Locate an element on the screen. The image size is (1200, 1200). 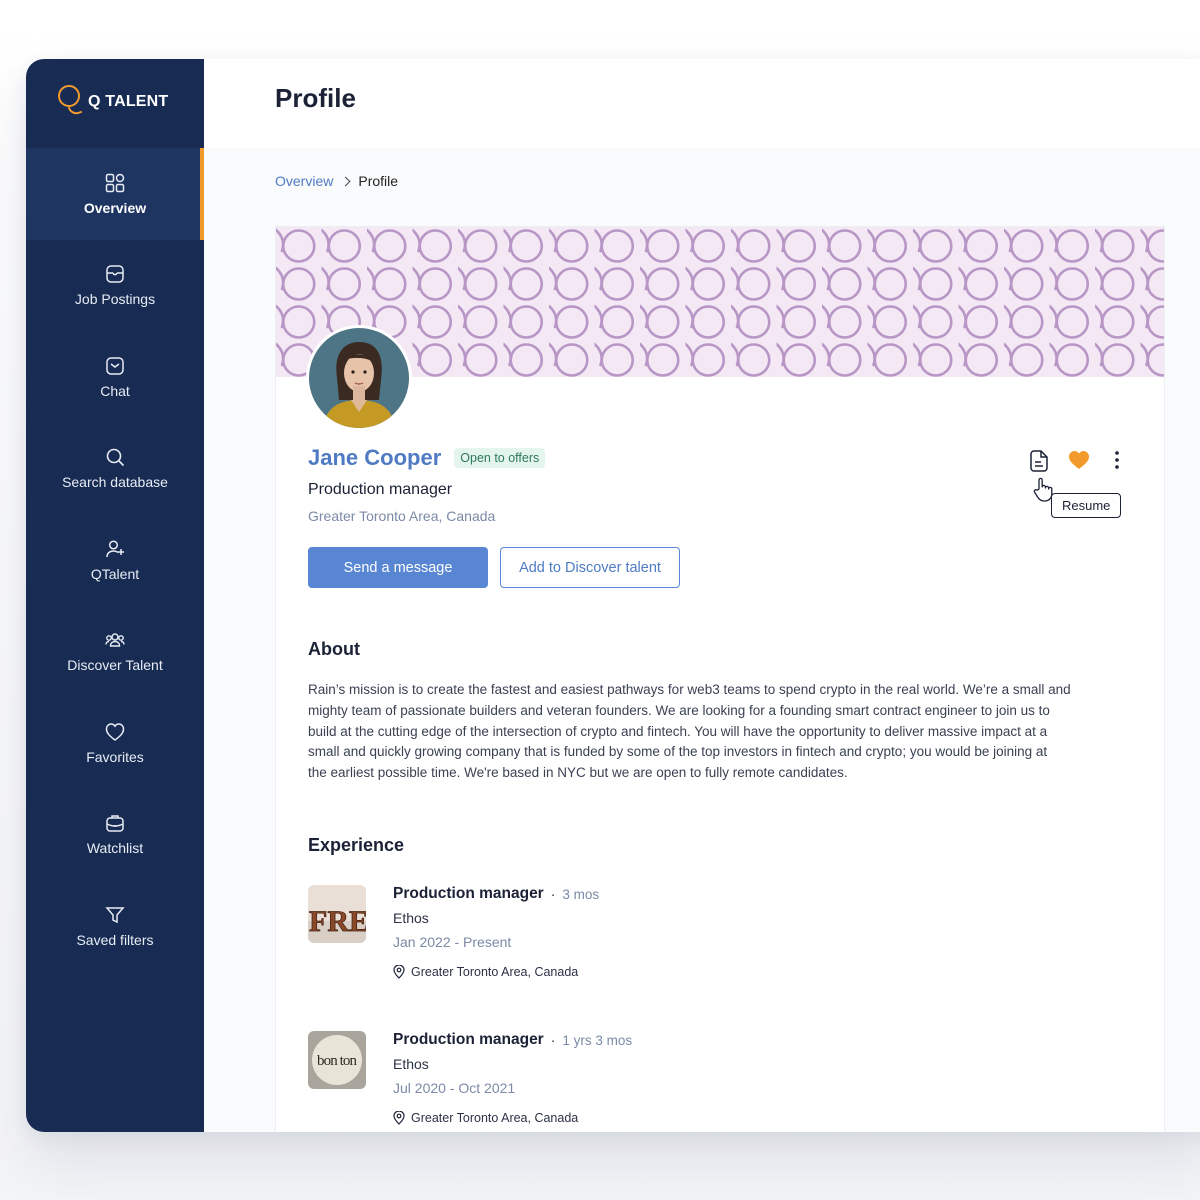
sidebar-item-favorites: Favorites is located at coordinates (115, 743).